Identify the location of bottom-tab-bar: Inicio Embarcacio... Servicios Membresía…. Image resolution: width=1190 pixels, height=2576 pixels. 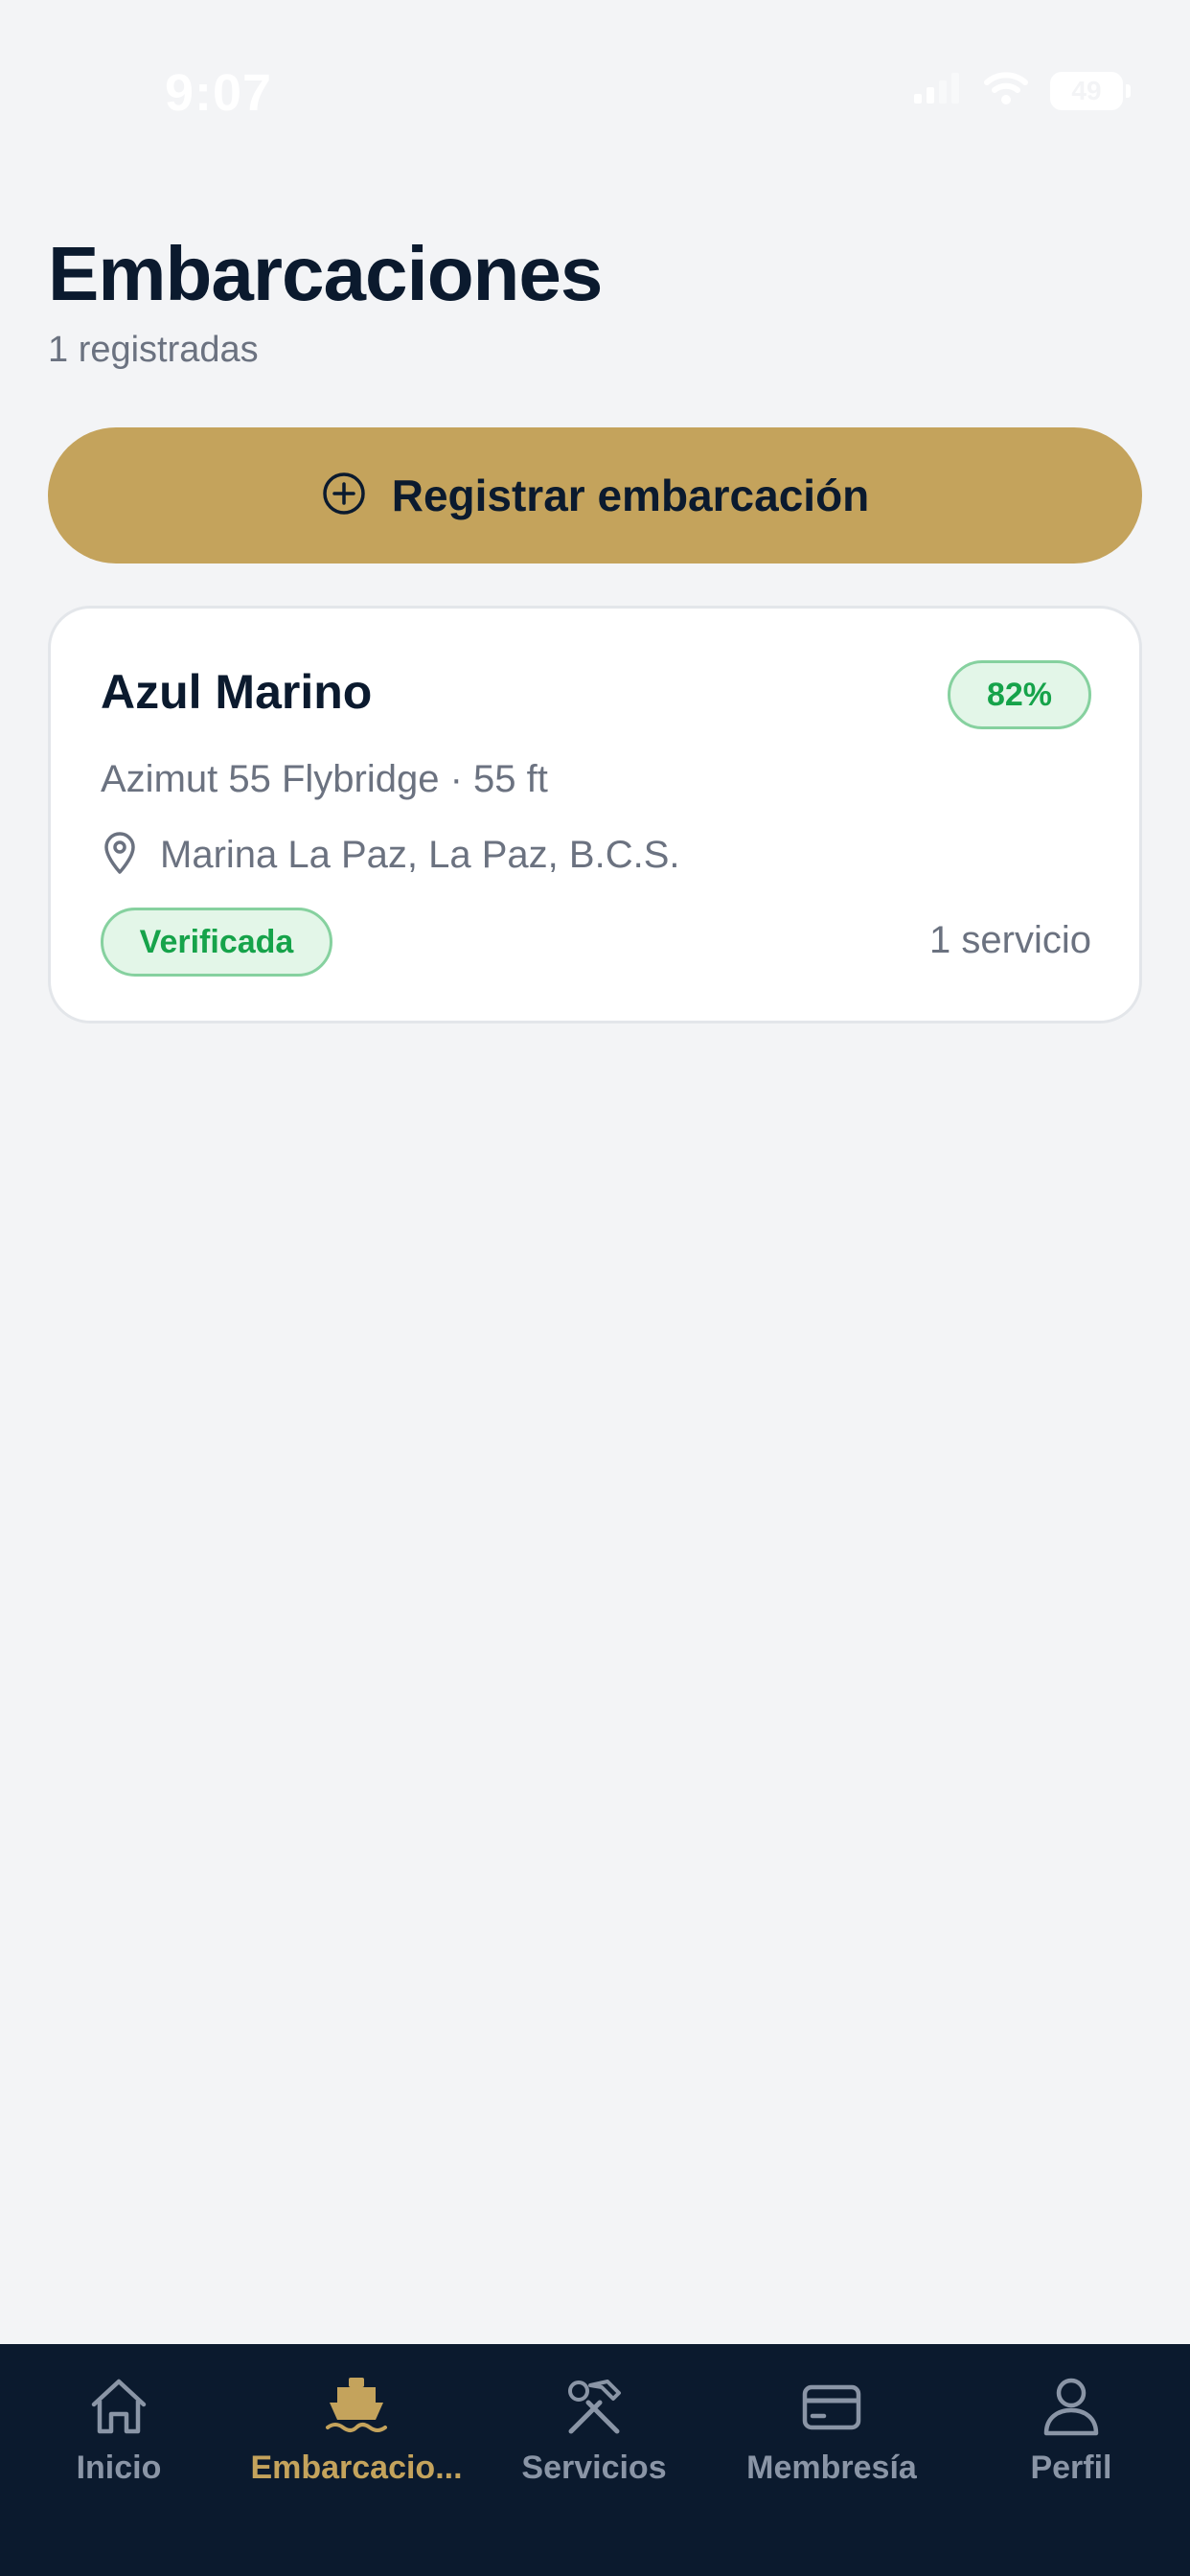
(595, 2460).